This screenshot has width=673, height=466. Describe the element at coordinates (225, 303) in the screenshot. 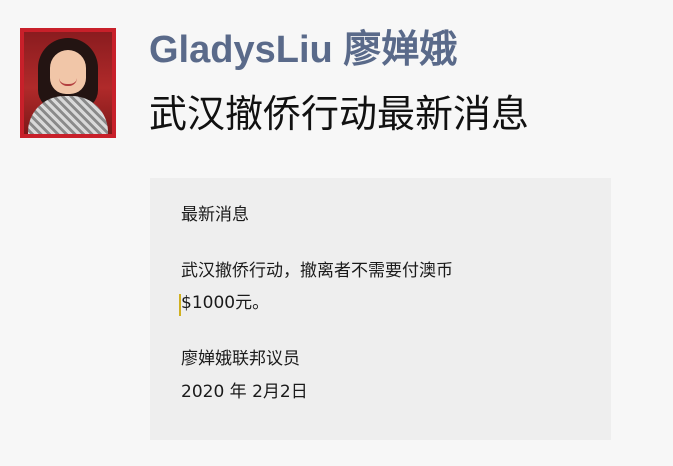

I see `card-body-line-2: $1000元。` at that location.